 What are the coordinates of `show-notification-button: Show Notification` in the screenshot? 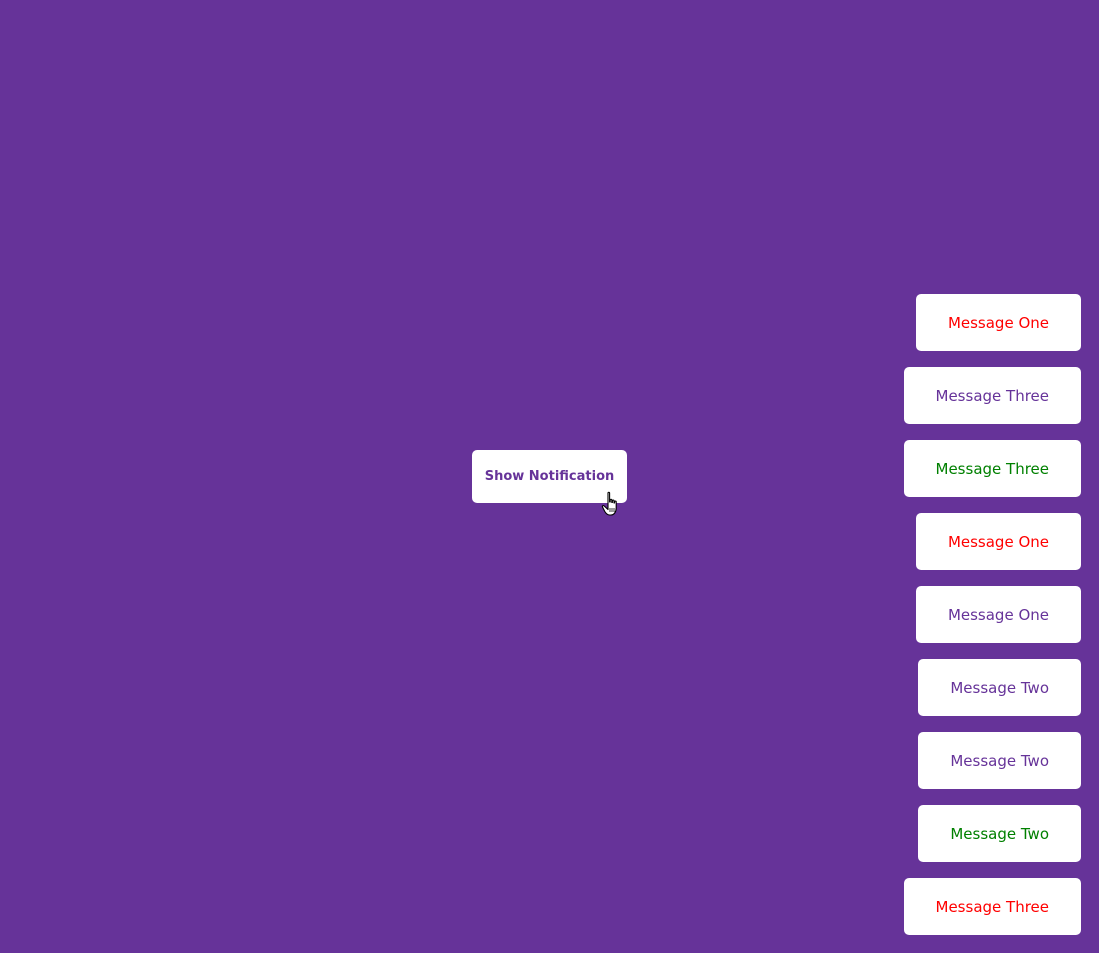 It's located at (549, 476).